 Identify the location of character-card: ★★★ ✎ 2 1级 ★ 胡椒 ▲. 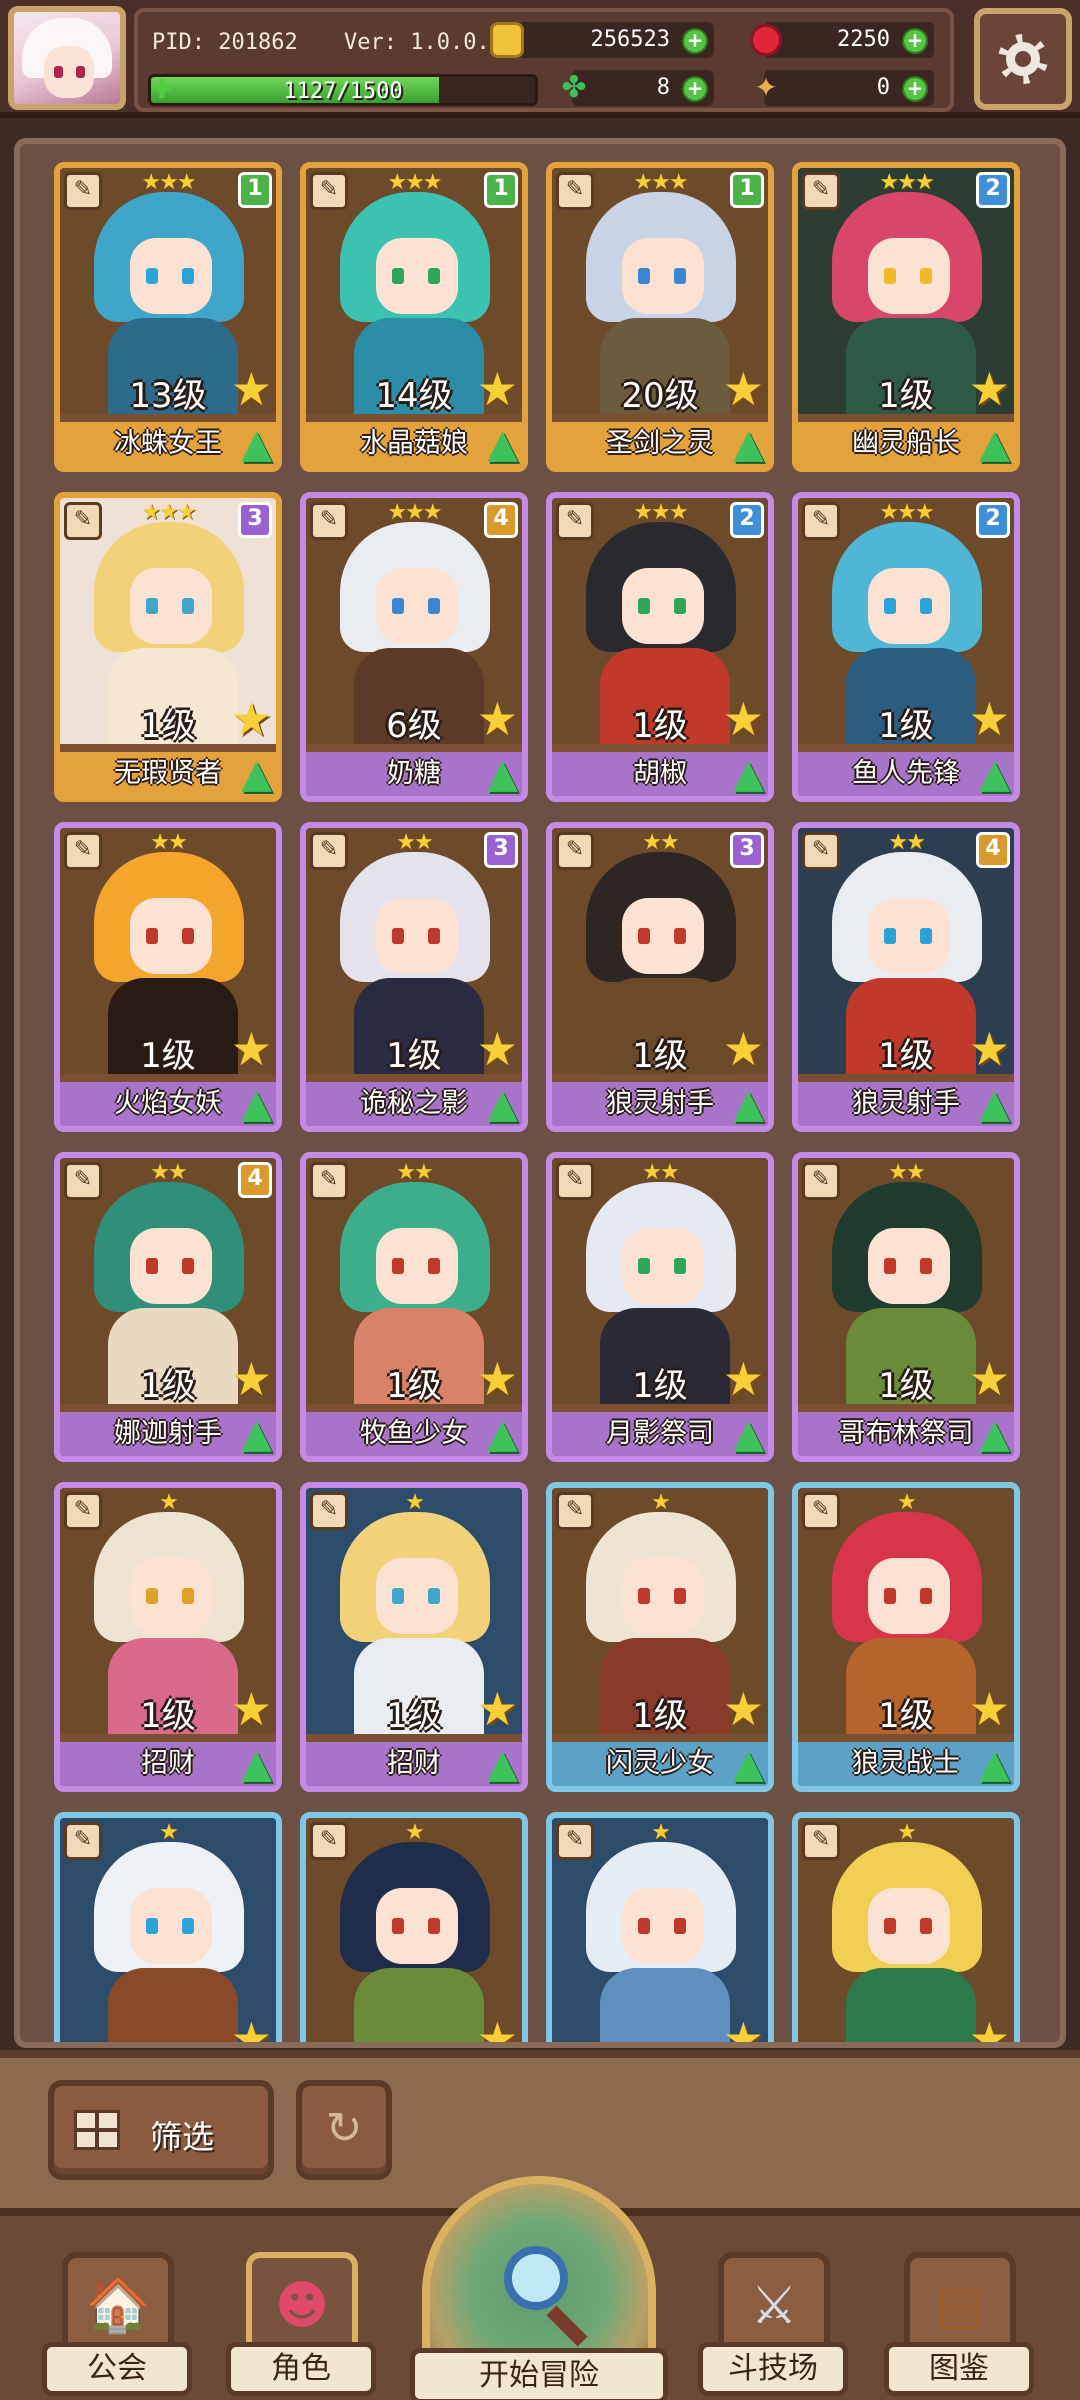
(660, 647).